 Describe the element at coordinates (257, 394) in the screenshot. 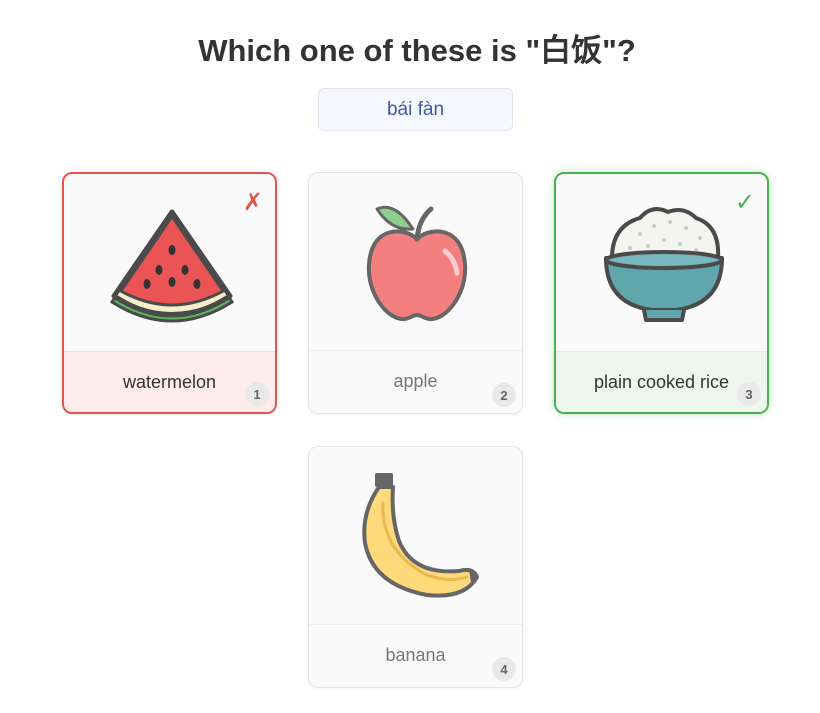

I see `option-number-badge: 1` at that location.